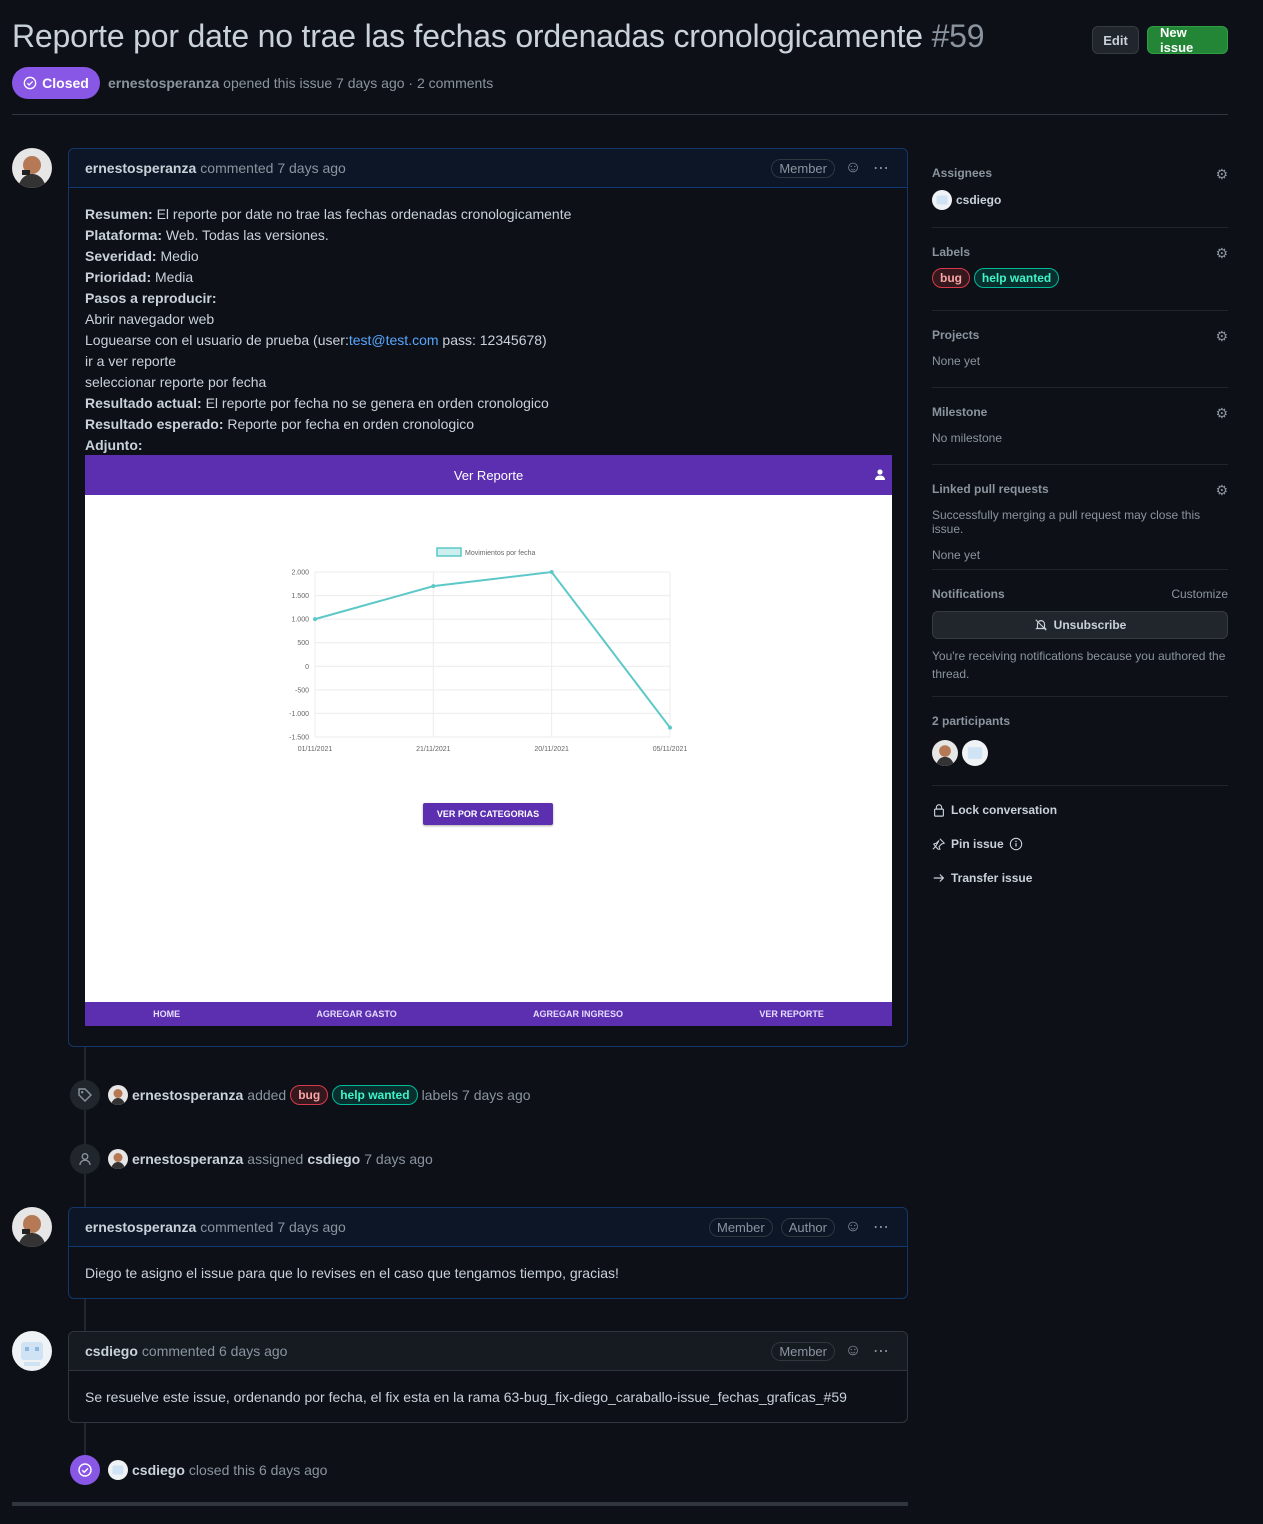  What do you see at coordinates (85, 1470) in the screenshot?
I see `closed-check-icon` at bounding box center [85, 1470].